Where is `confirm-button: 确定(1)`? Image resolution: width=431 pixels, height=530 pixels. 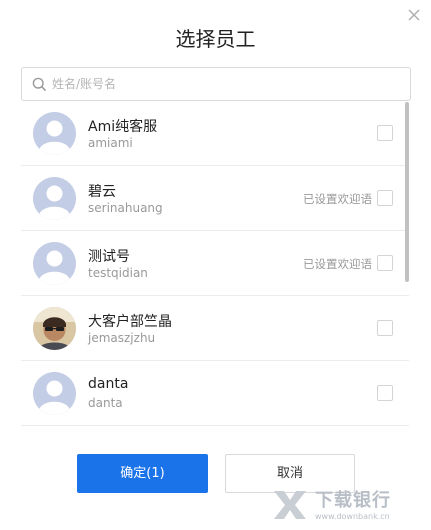 confirm-button: 确定(1) is located at coordinates (142, 473).